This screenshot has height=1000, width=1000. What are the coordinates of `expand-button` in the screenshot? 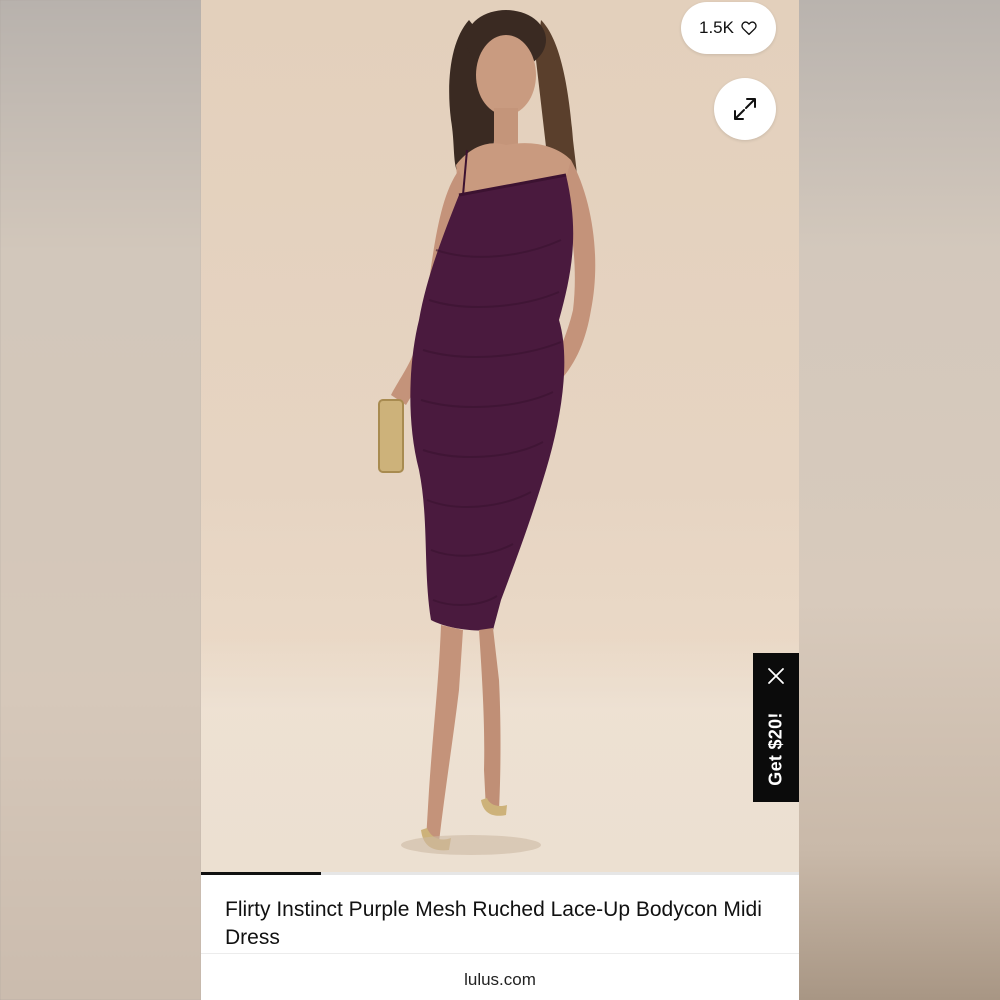 It's located at (745, 109).